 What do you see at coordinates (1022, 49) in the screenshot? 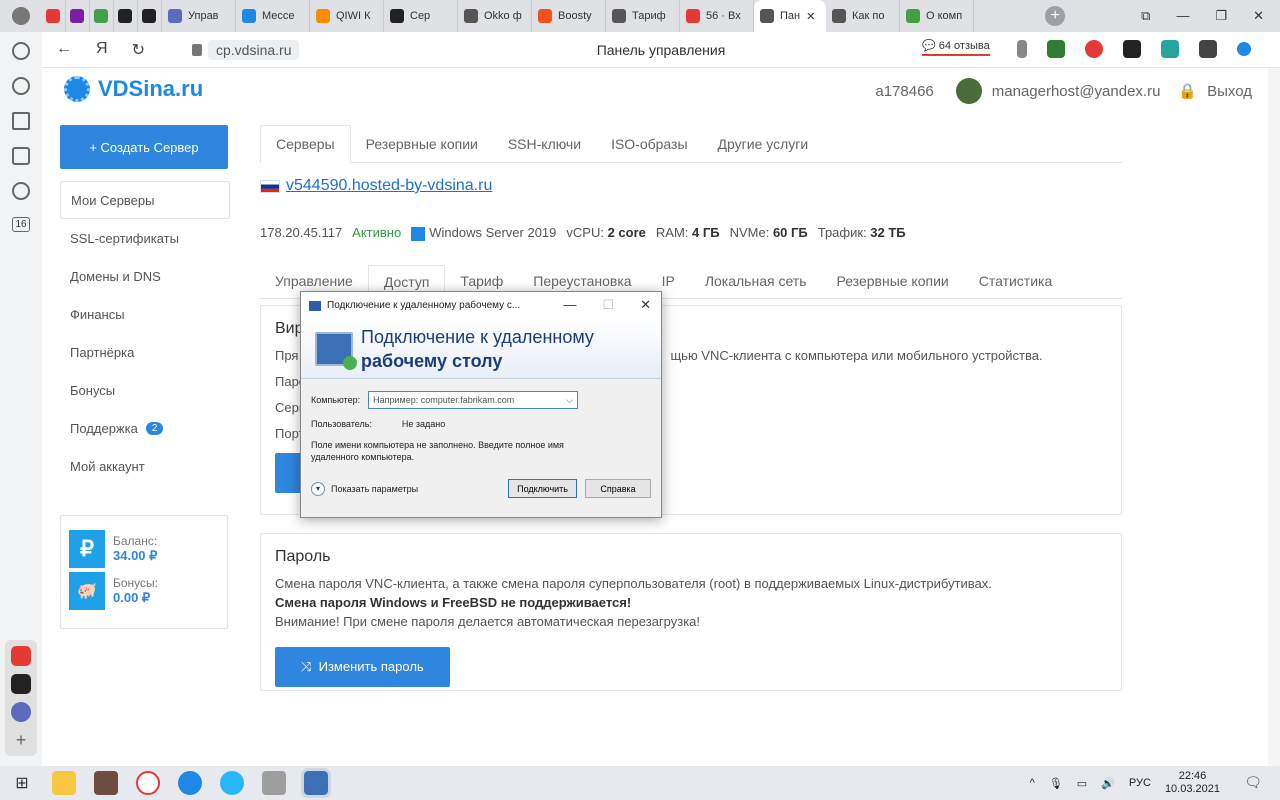
I see `bookmark-icon` at bounding box center [1022, 49].